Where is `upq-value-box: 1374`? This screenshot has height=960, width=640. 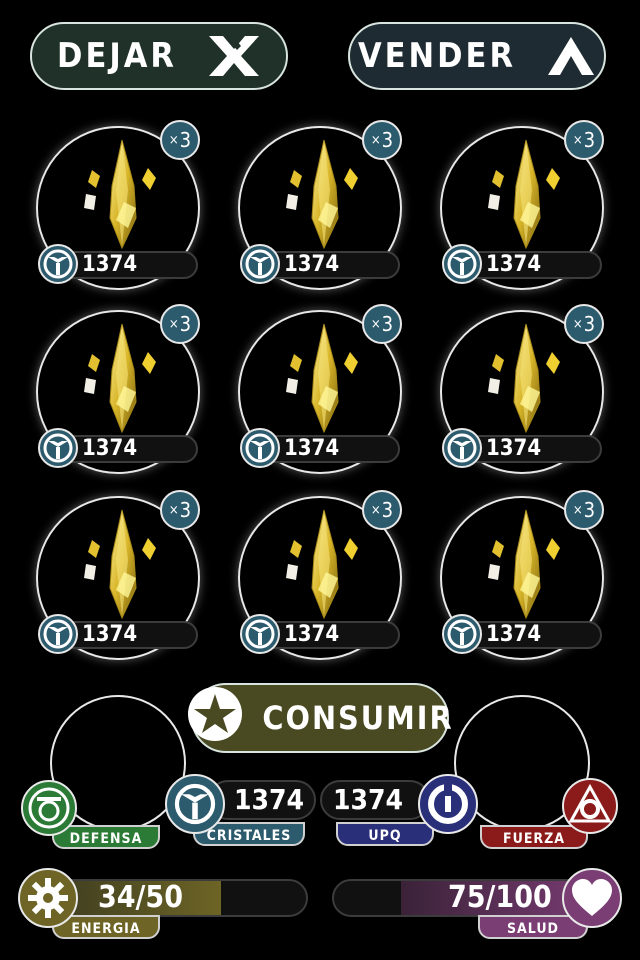
upq-value-box: 1374 is located at coordinates (375, 800).